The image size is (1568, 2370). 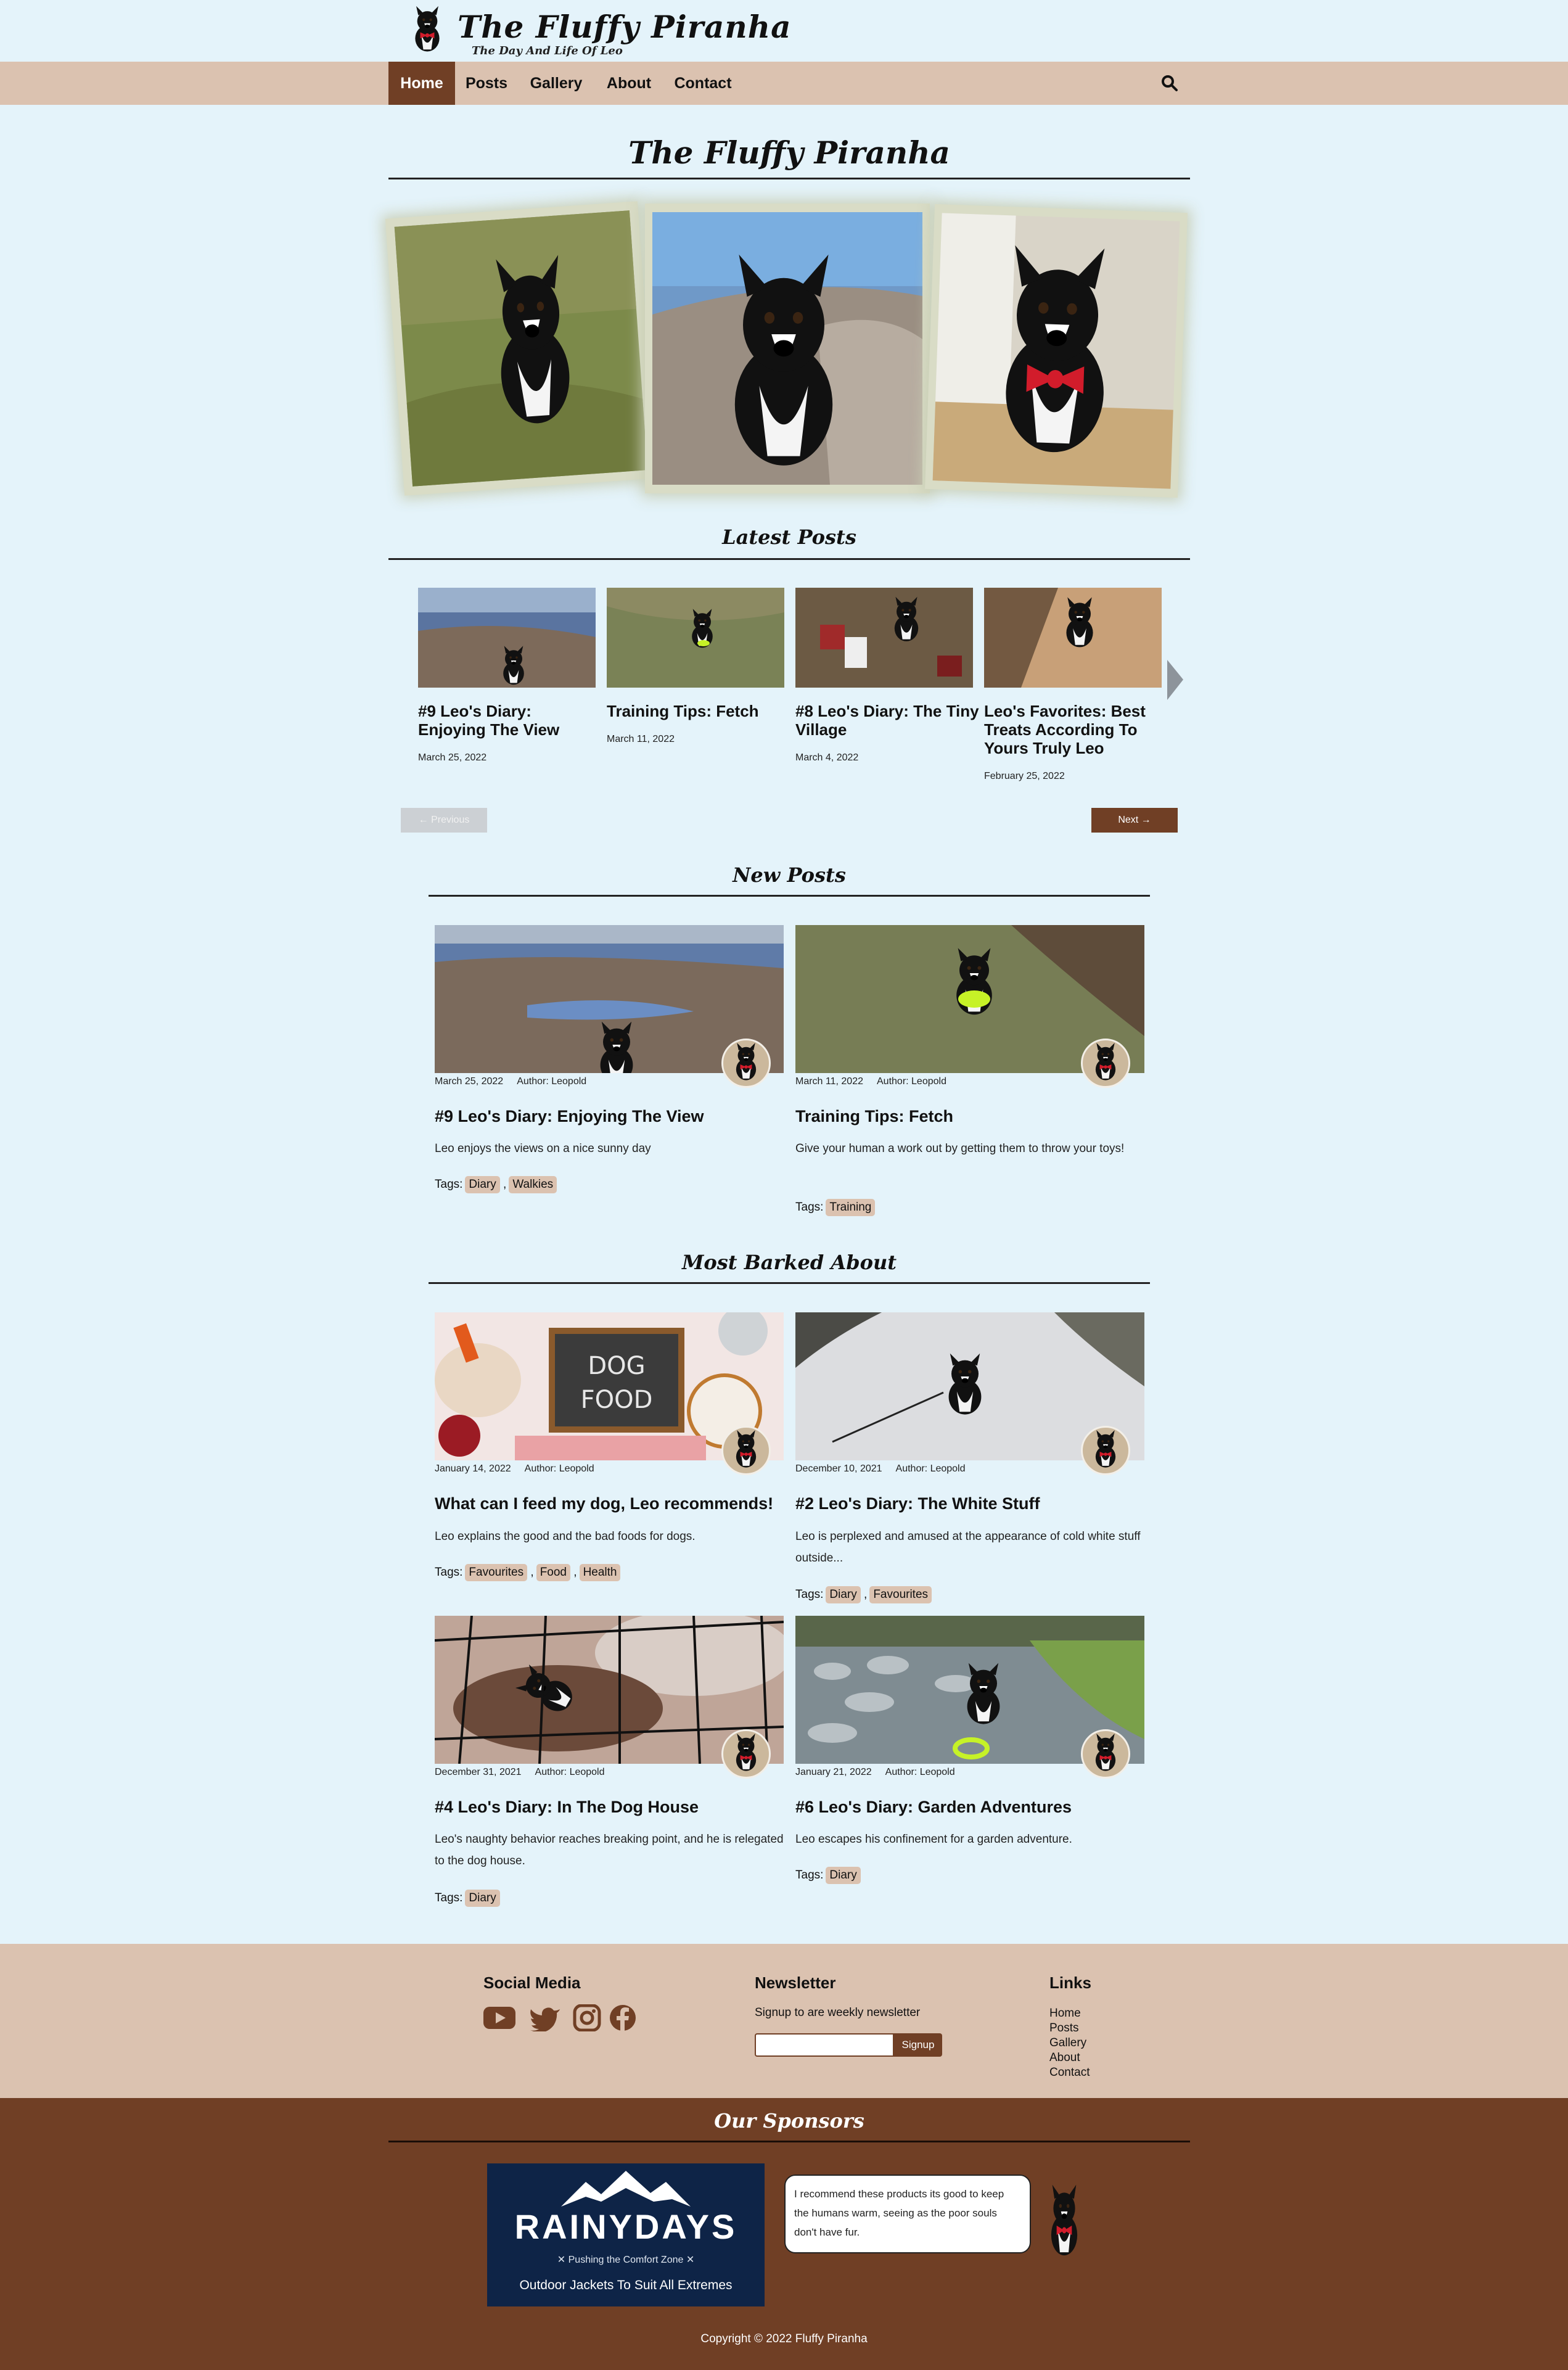 What do you see at coordinates (699, 711) in the screenshot?
I see `latest-card-title-2: Training Tips: Fetch` at bounding box center [699, 711].